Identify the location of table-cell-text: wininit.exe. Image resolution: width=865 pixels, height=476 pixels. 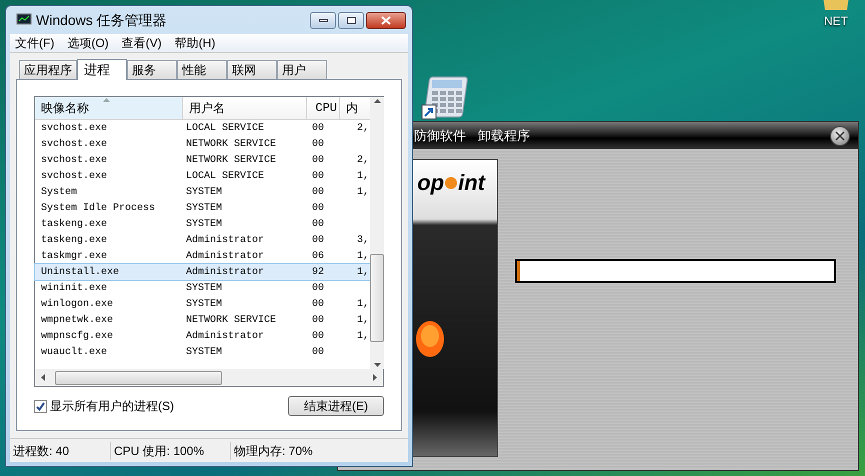
(74, 289).